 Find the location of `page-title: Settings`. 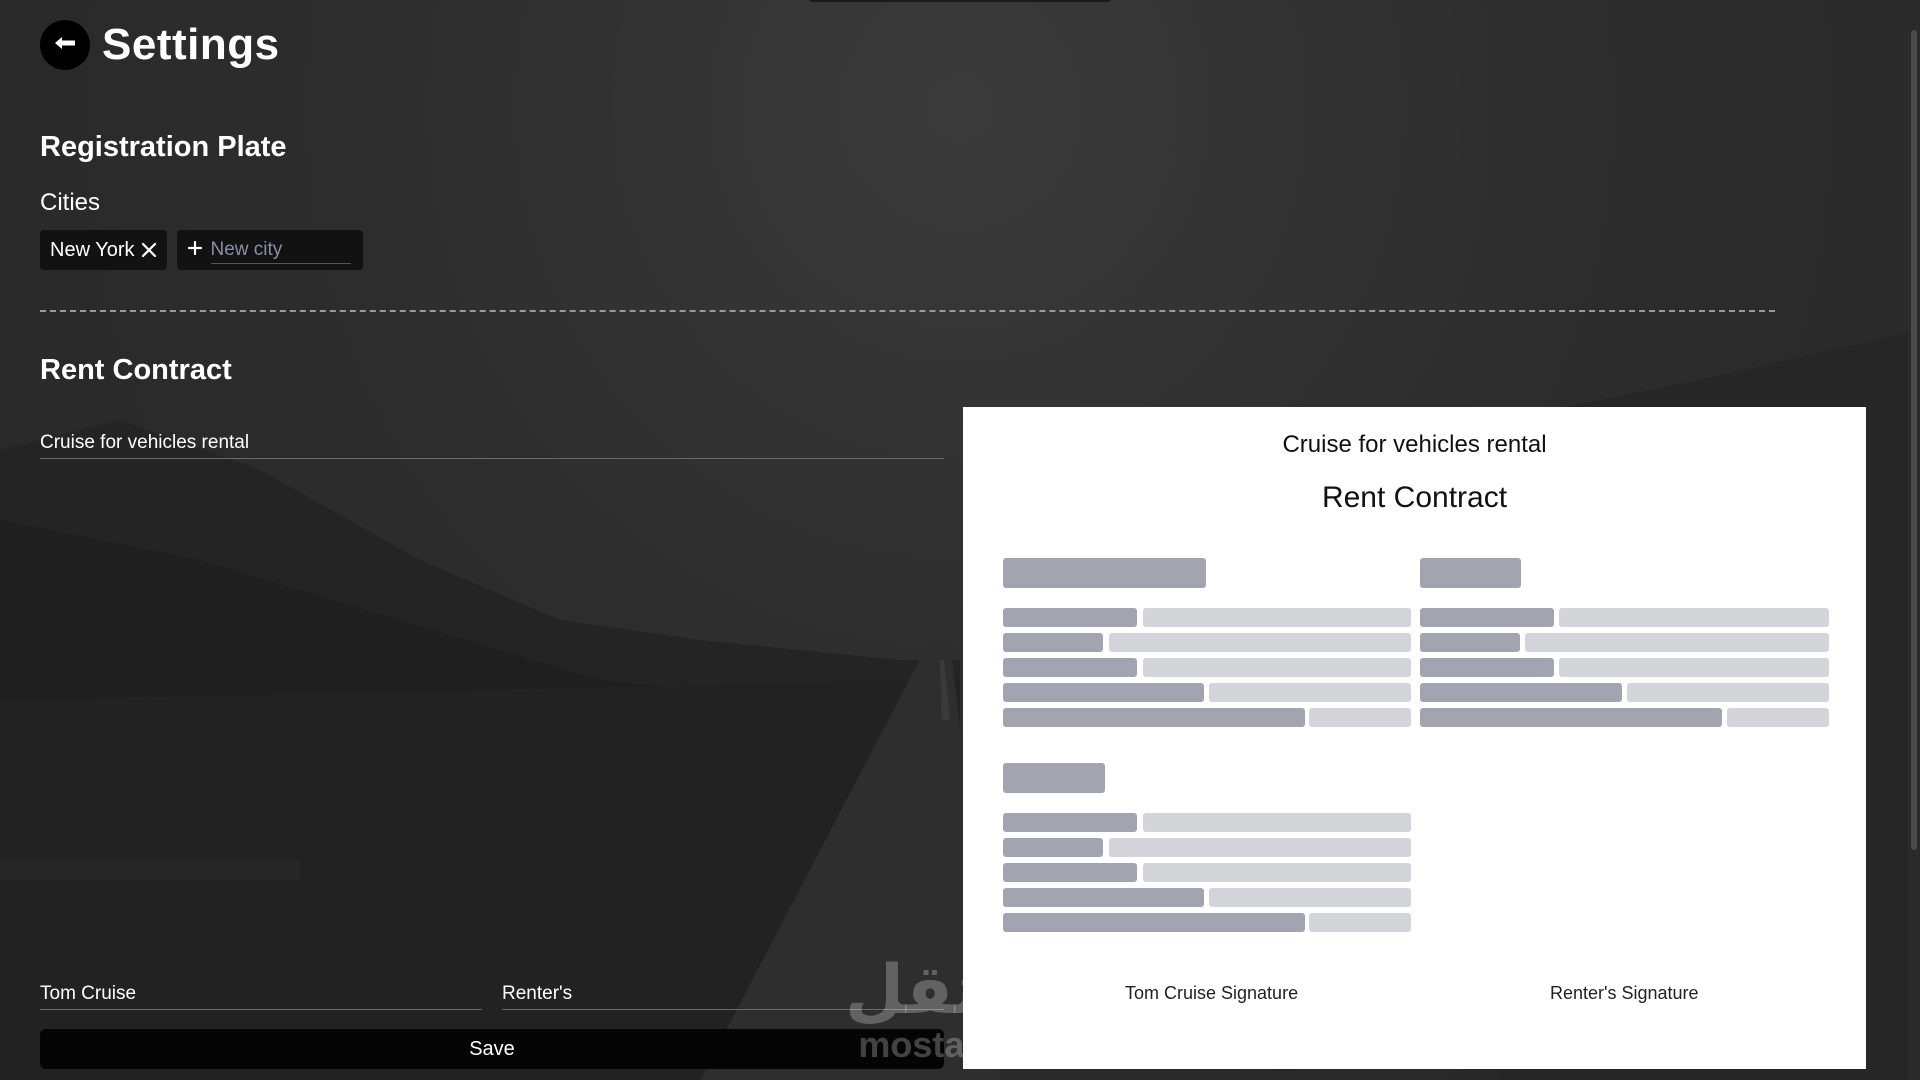

page-title: Settings is located at coordinates (191, 44).